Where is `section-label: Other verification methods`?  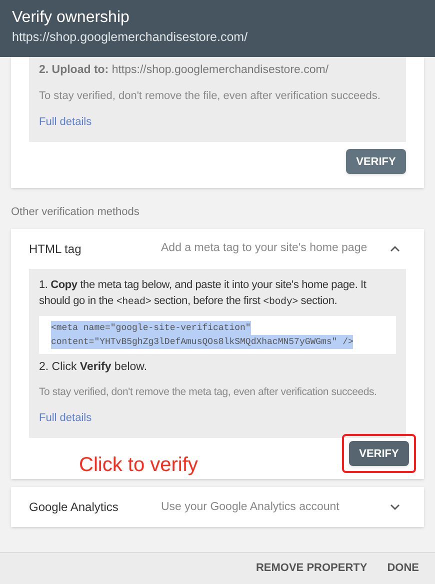
section-label: Other verification methods is located at coordinates (75, 212).